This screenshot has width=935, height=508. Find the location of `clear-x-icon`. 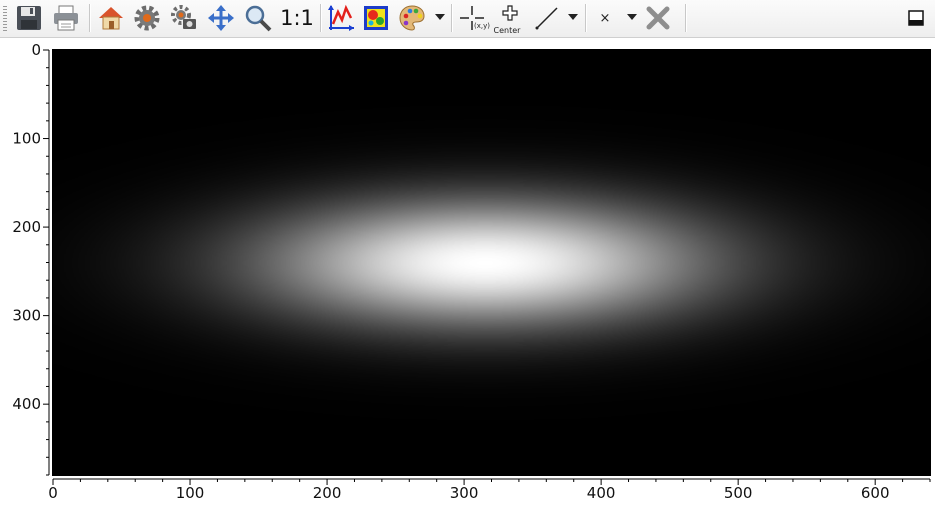

clear-x-icon is located at coordinates (658, 18).